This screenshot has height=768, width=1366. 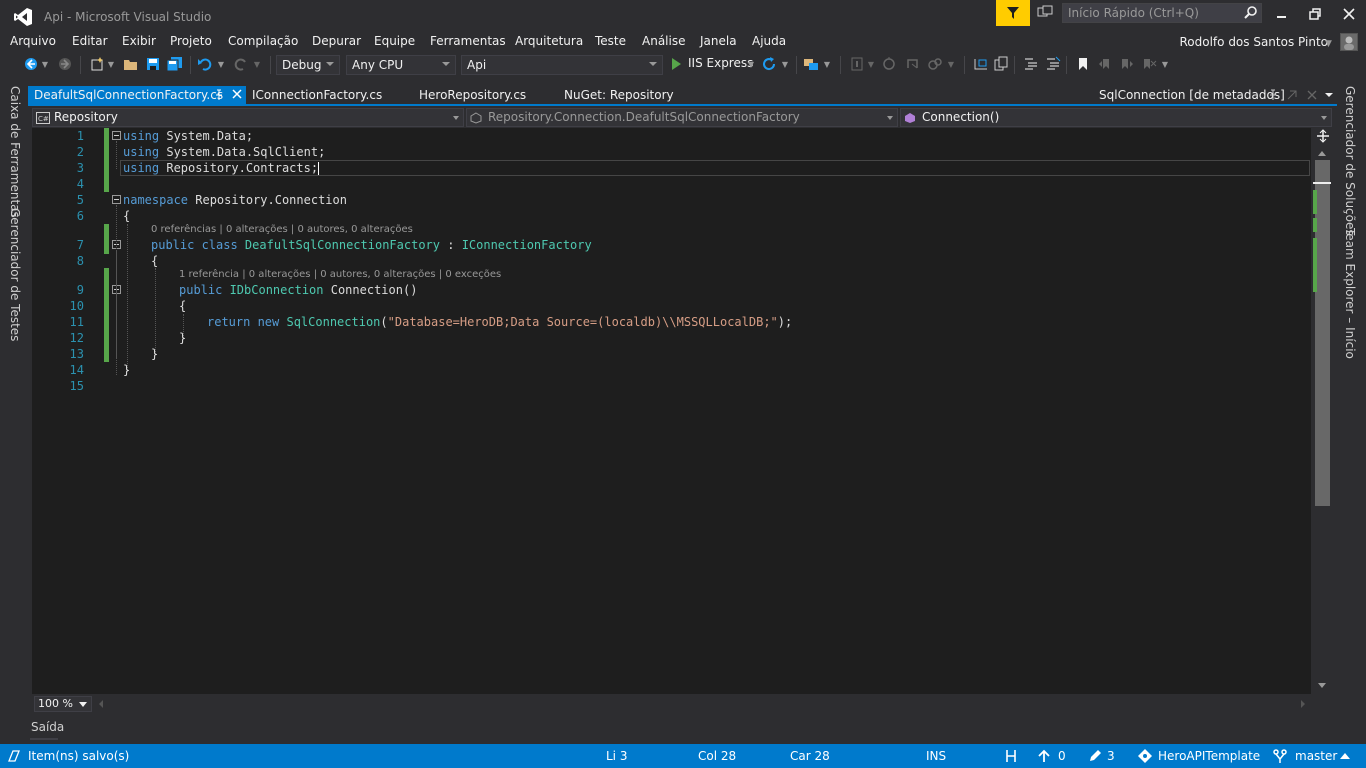 I want to click on solution-configuration-select: Debug, so click(x=308, y=65).